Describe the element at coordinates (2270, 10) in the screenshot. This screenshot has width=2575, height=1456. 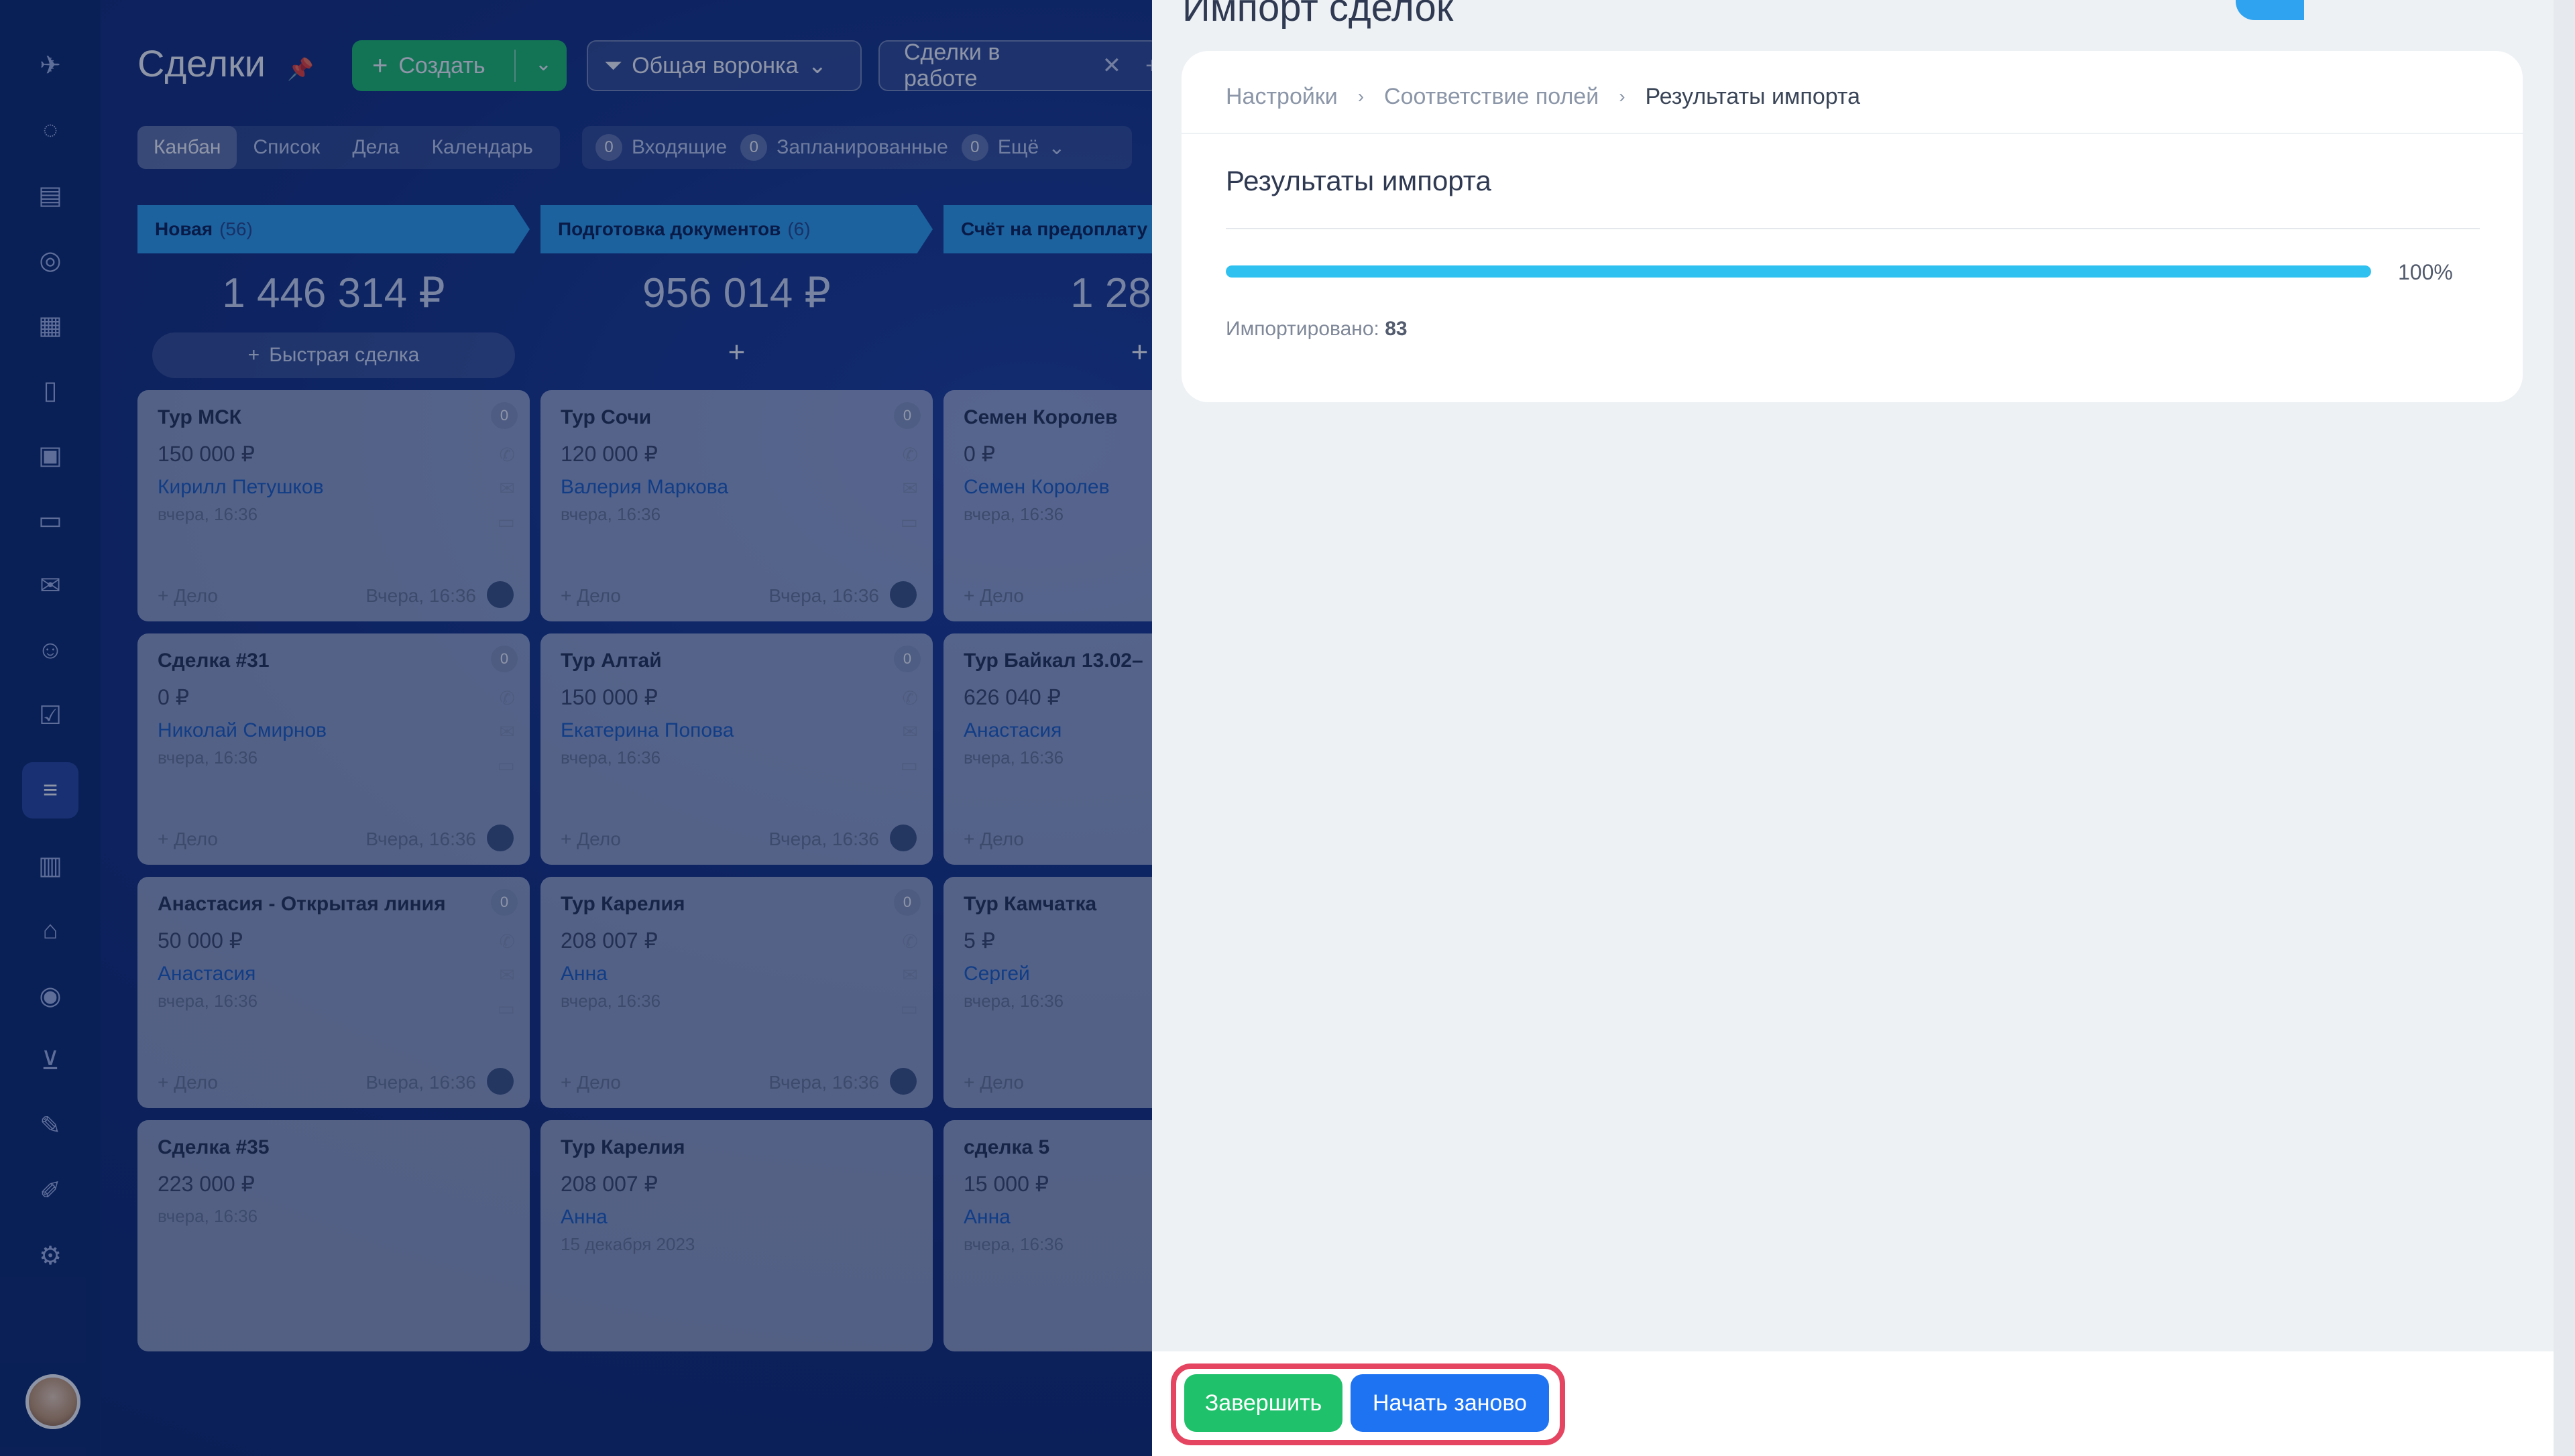
I see `close-panel-button` at that location.